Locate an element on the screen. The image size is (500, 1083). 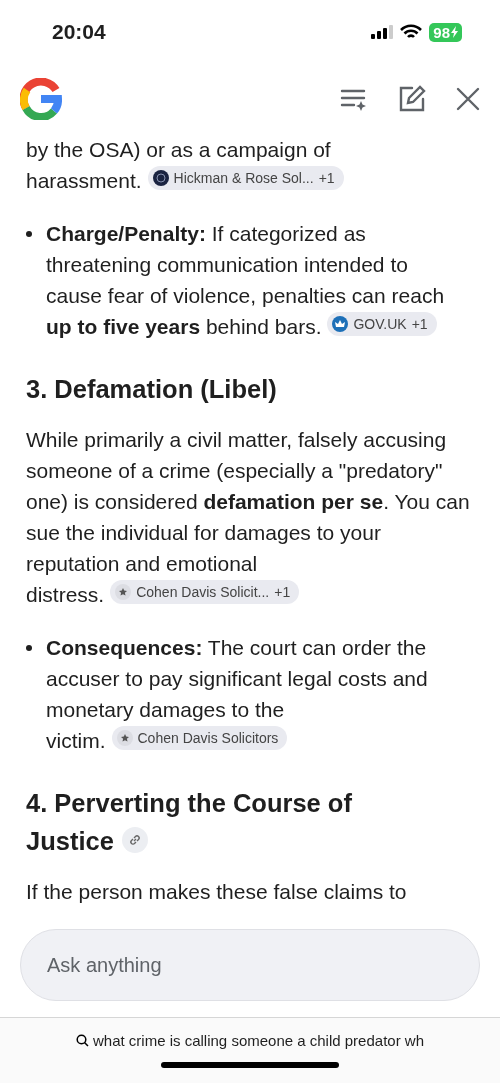
query-text: what crime is calling someone a child predator wh is located at coordinates (258, 1040).